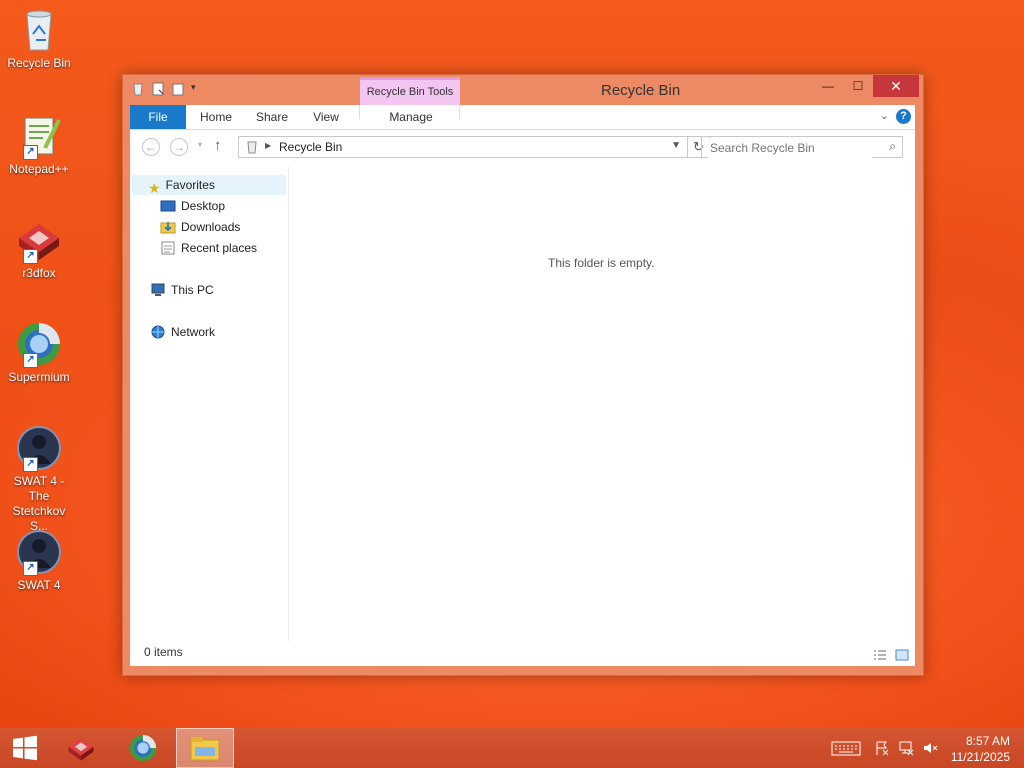  What do you see at coordinates (158, 117) in the screenshot?
I see `tab-file: File` at bounding box center [158, 117].